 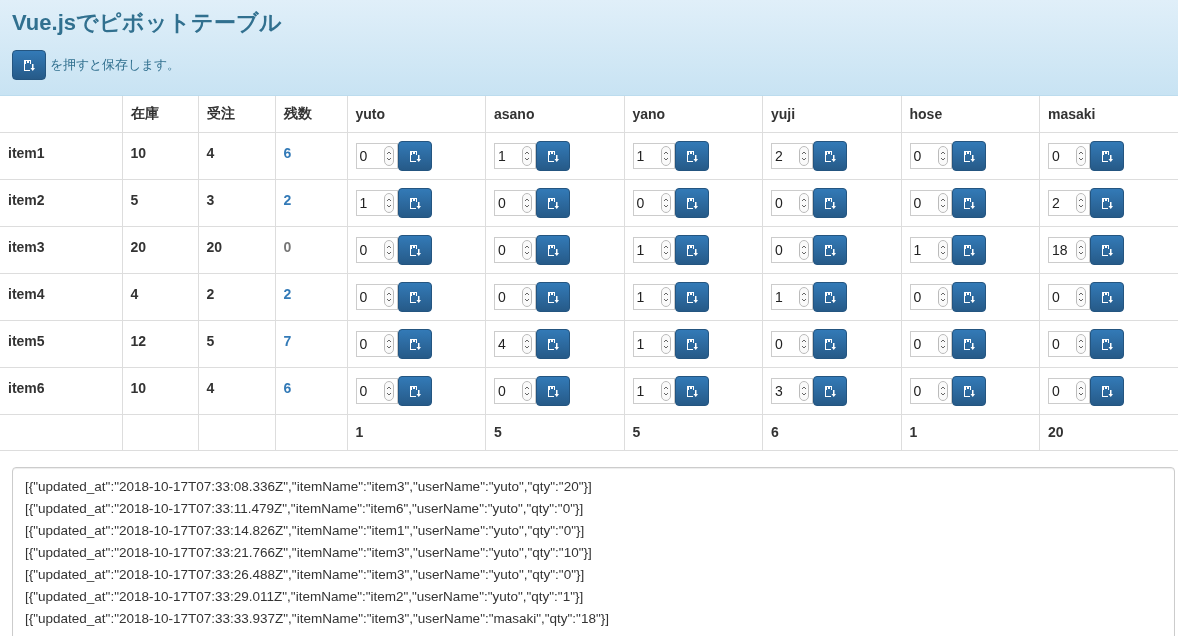 I want to click on column-header: hose, so click(x=926, y=113).